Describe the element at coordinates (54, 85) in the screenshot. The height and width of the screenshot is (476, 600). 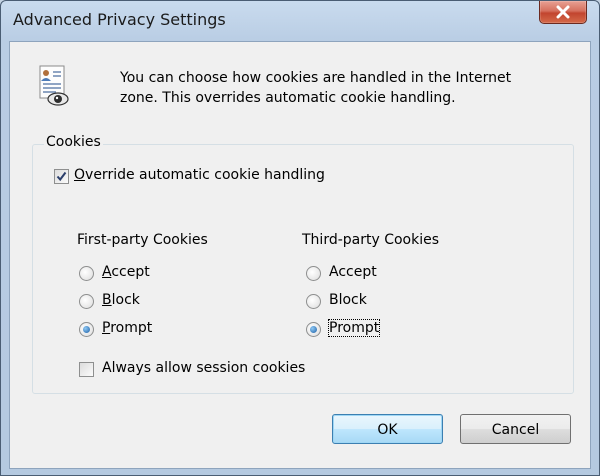
I see `privacy-document-eye-icon` at that location.